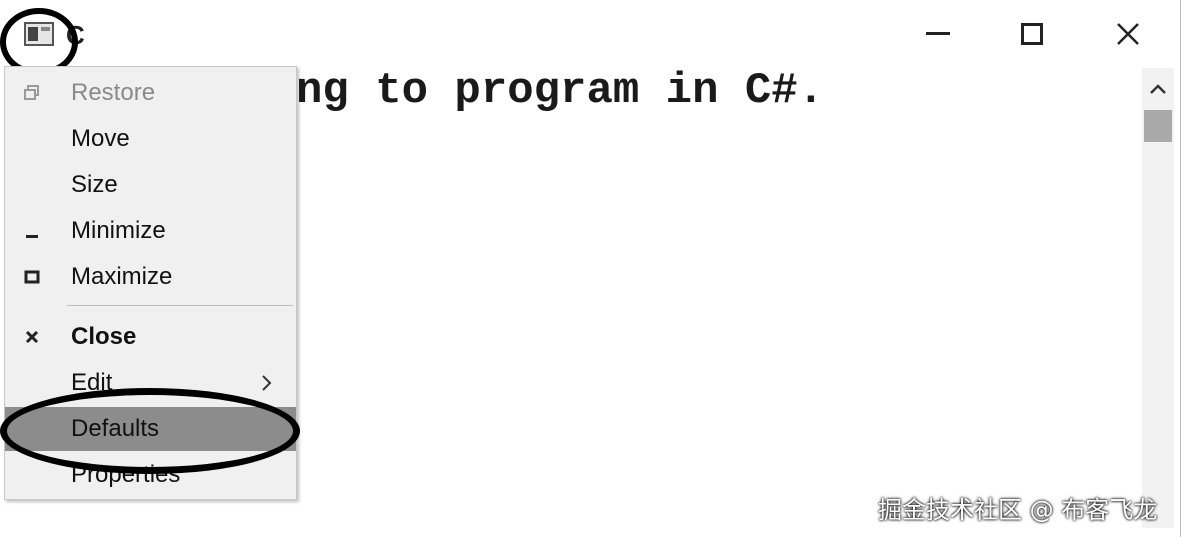 The width and height of the screenshot is (1181, 537). Describe the element at coordinates (115, 428) in the screenshot. I see `menu-label-defaults: Defaults` at that location.